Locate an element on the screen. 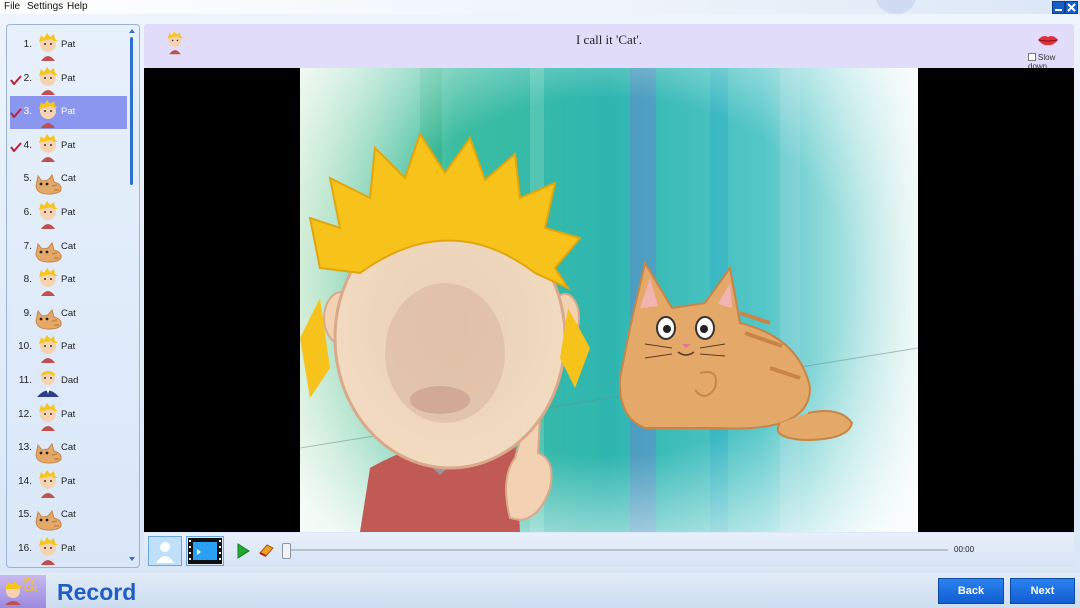  minimize-icon is located at coordinates (1058, 10).